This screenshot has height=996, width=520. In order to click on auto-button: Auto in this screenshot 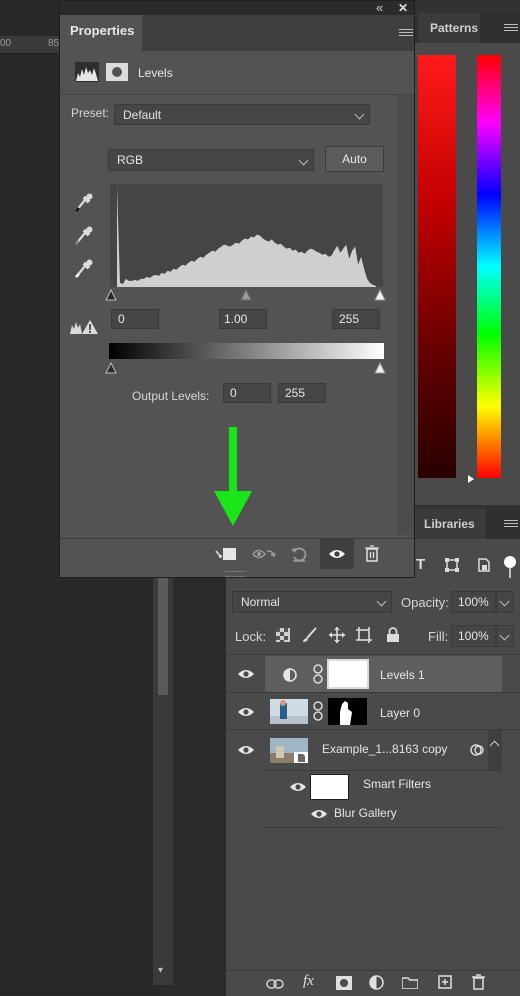, I will do `click(354, 159)`.